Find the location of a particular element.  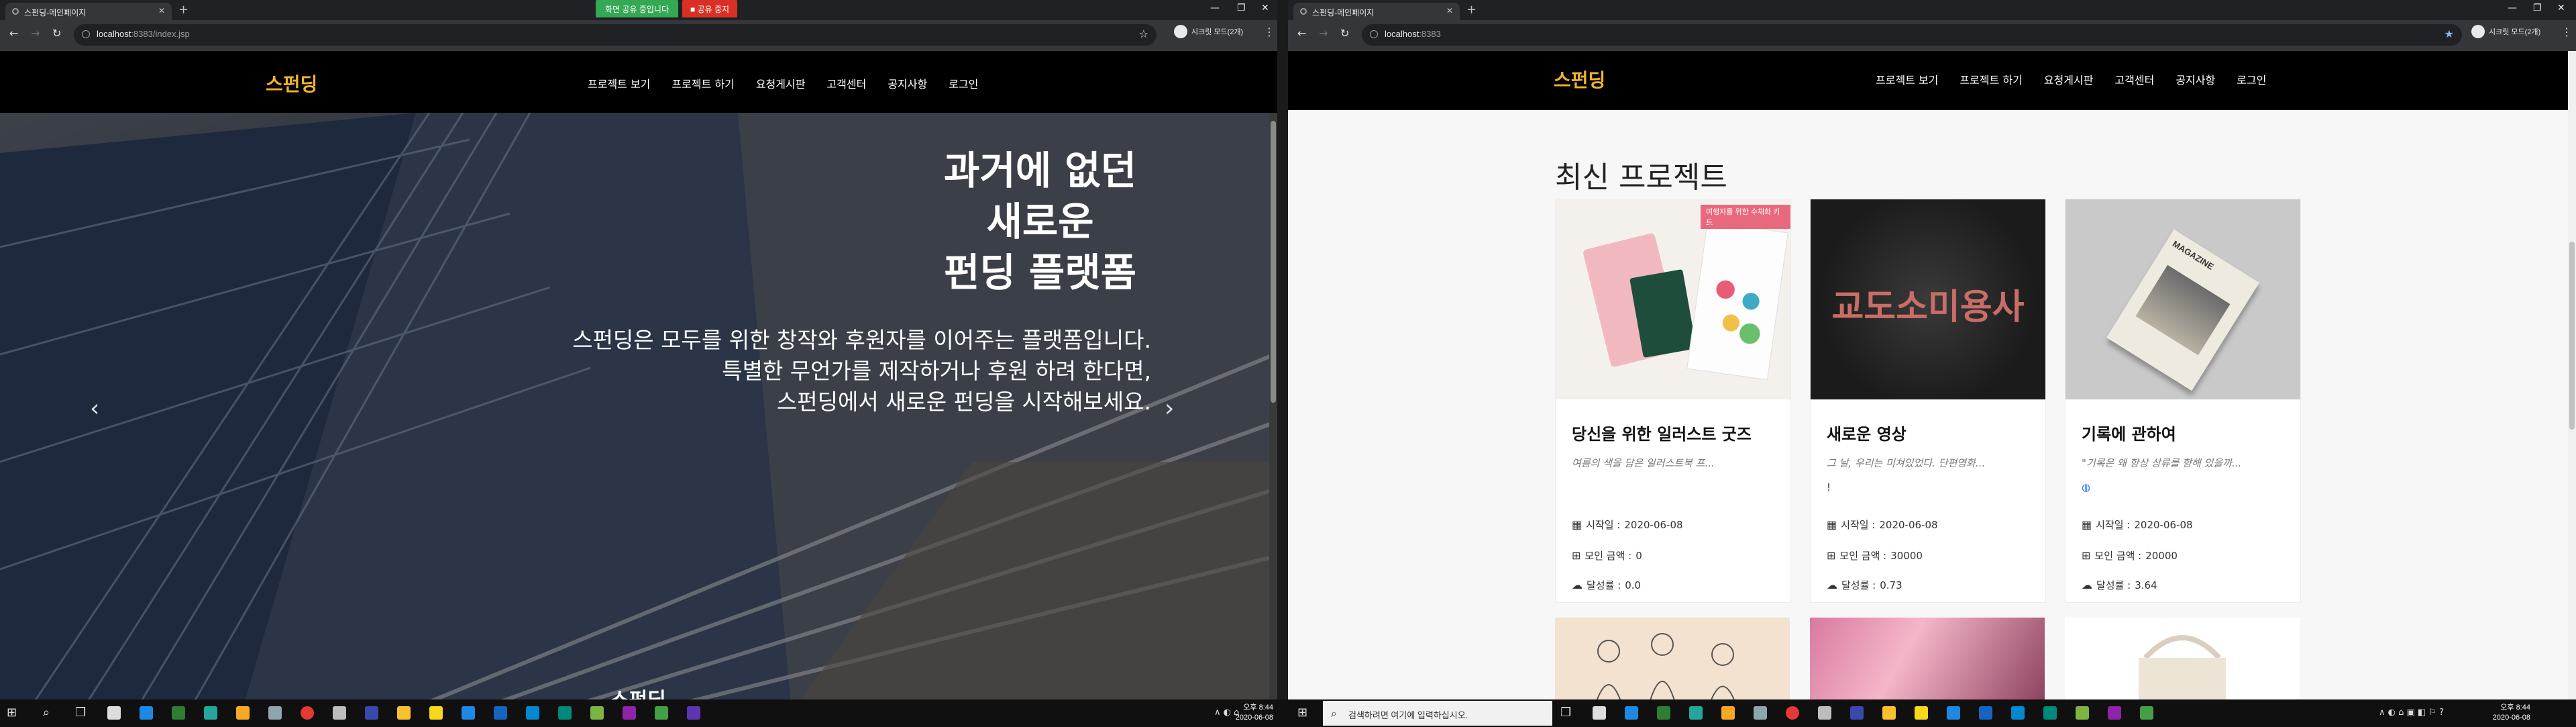

bookmark-star-icon: ★ is located at coordinates (2449, 34).